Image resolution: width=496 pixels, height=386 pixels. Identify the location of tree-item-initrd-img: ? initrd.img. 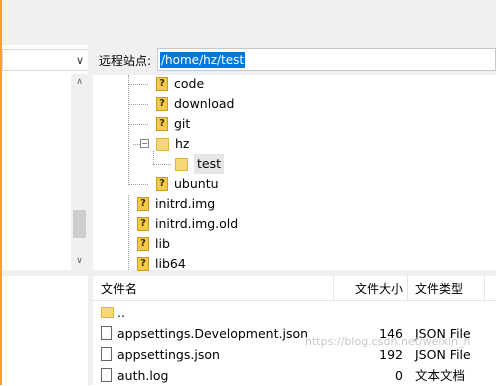
(176, 204).